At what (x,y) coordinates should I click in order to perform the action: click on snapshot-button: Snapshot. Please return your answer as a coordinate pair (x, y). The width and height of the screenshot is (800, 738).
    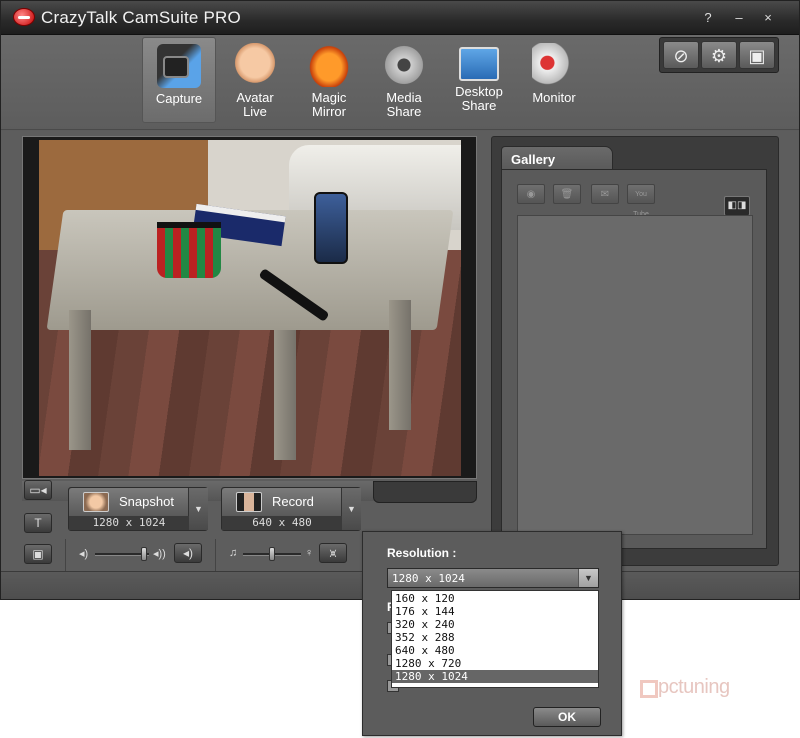
    Looking at the image, I should click on (129, 502).